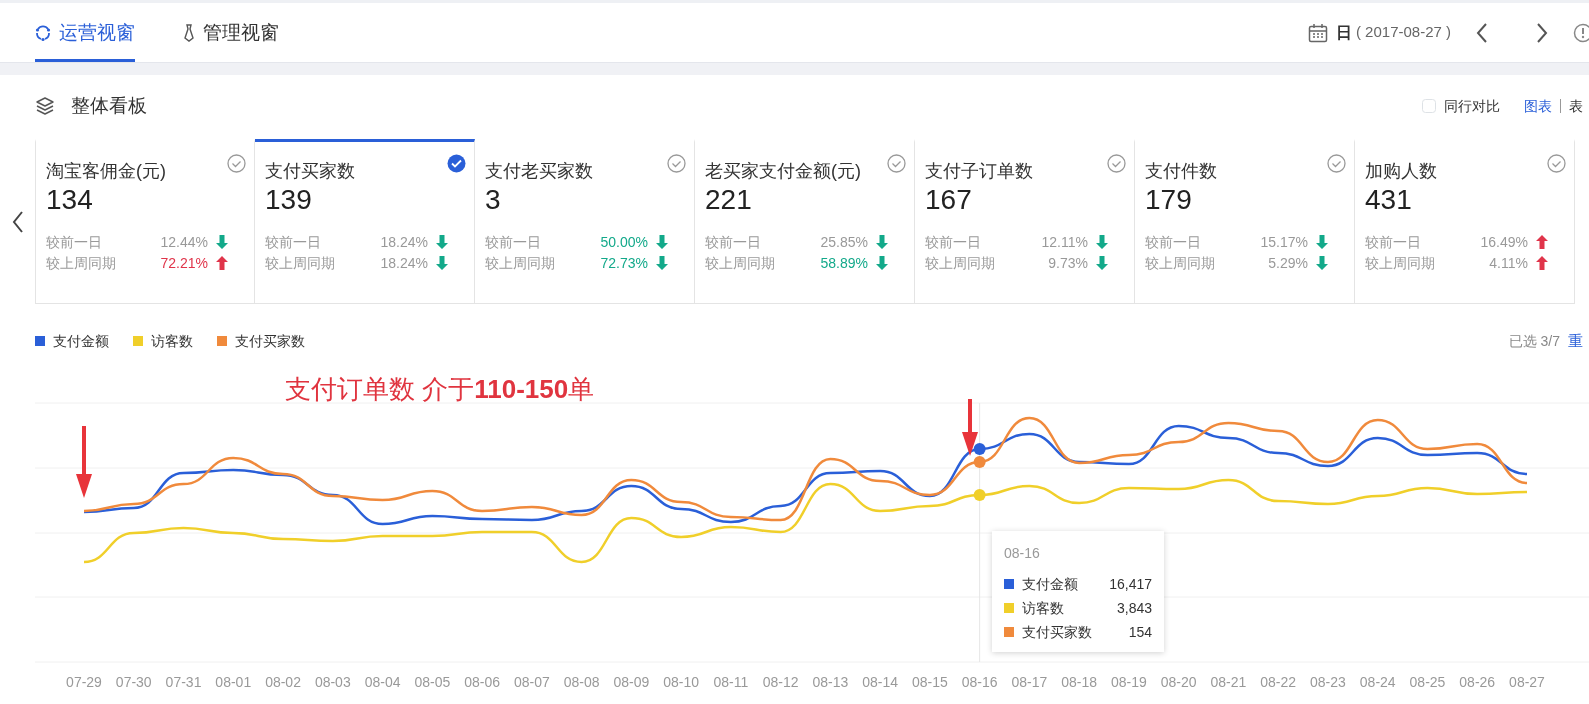 Image resolution: width=1589 pixels, height=704 pixels. I want to click on metric-card: 支付买家数 139 较前一日 18.24% 较上周同期 18.24%, so click(365, 221).